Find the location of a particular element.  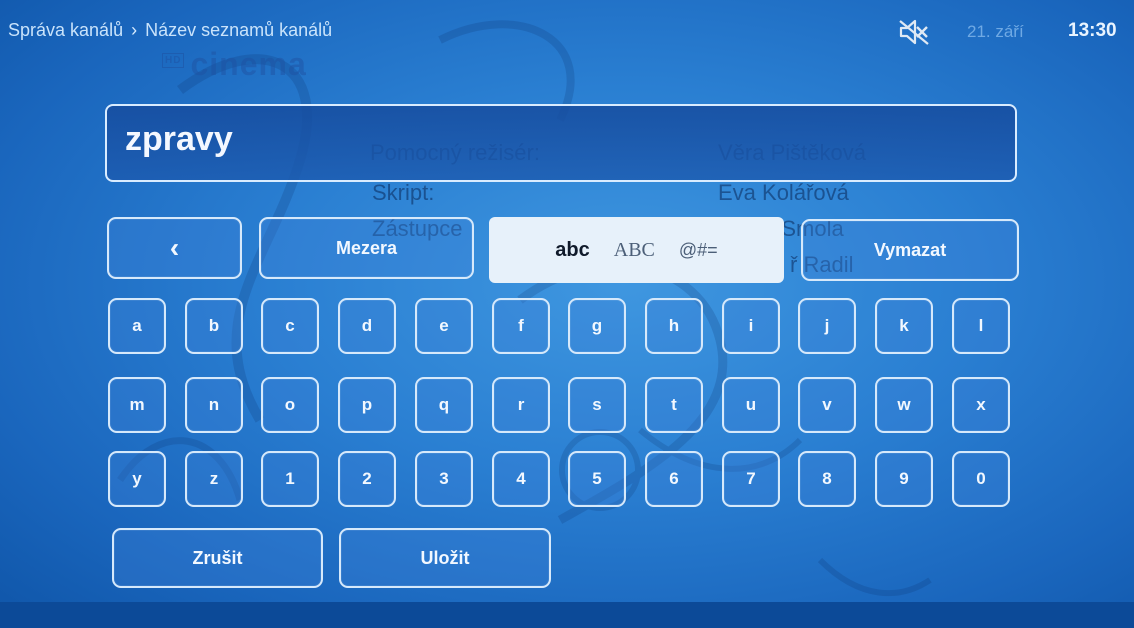

key-b: b is located at coordinates (214, 326).